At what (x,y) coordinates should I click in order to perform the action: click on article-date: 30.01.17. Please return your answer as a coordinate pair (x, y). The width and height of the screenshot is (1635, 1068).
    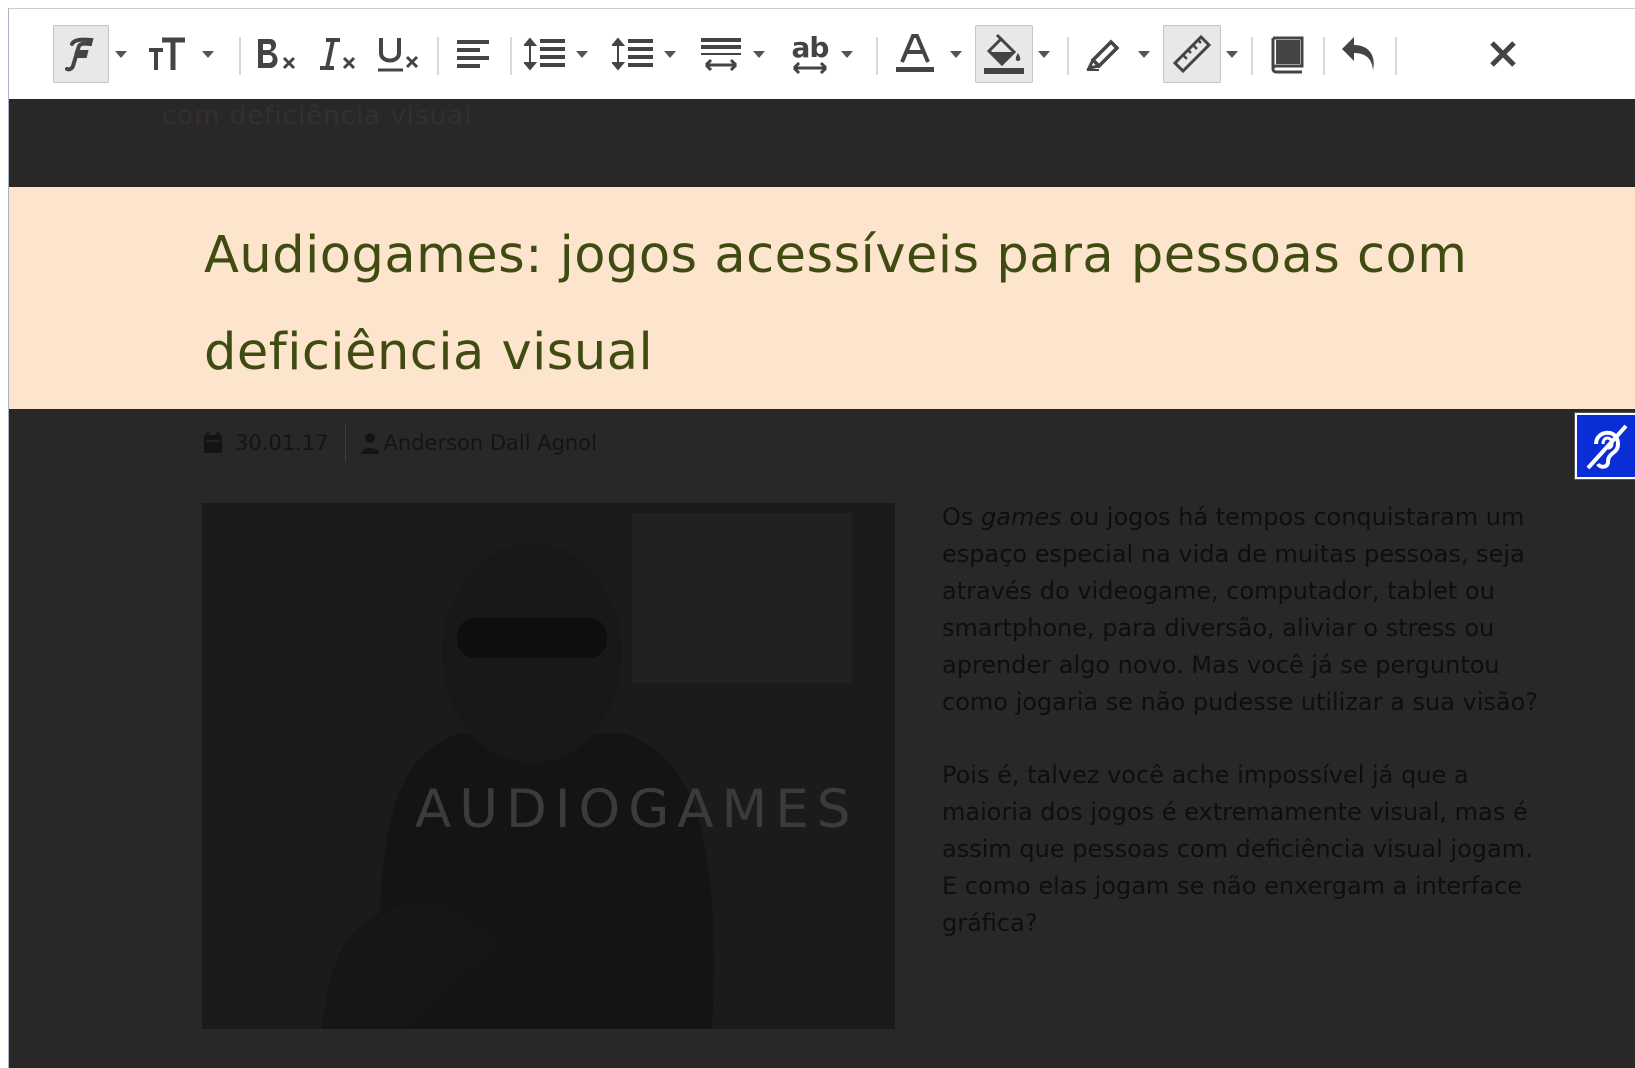
    Looking at the image, I should click on (282, 443).